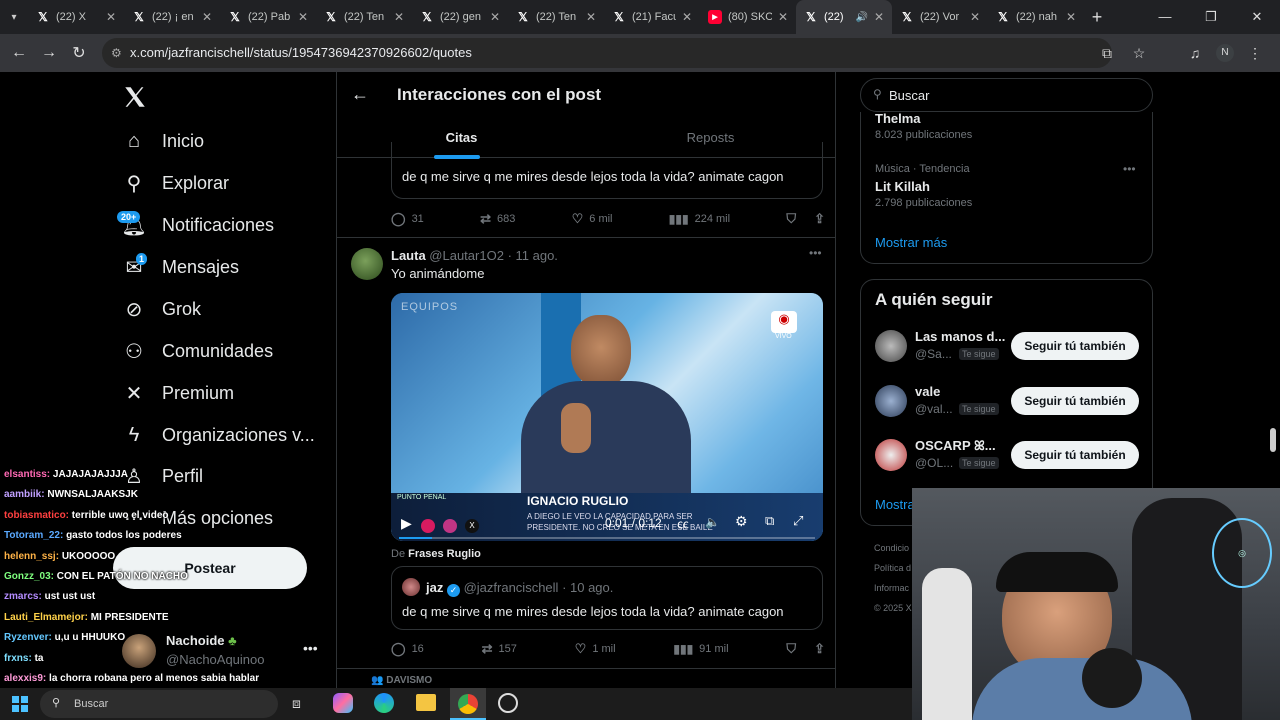  Describe the element at coordinates (497, 219) in the screenshot. I see `repost-button: ⇄ 683` at that location.